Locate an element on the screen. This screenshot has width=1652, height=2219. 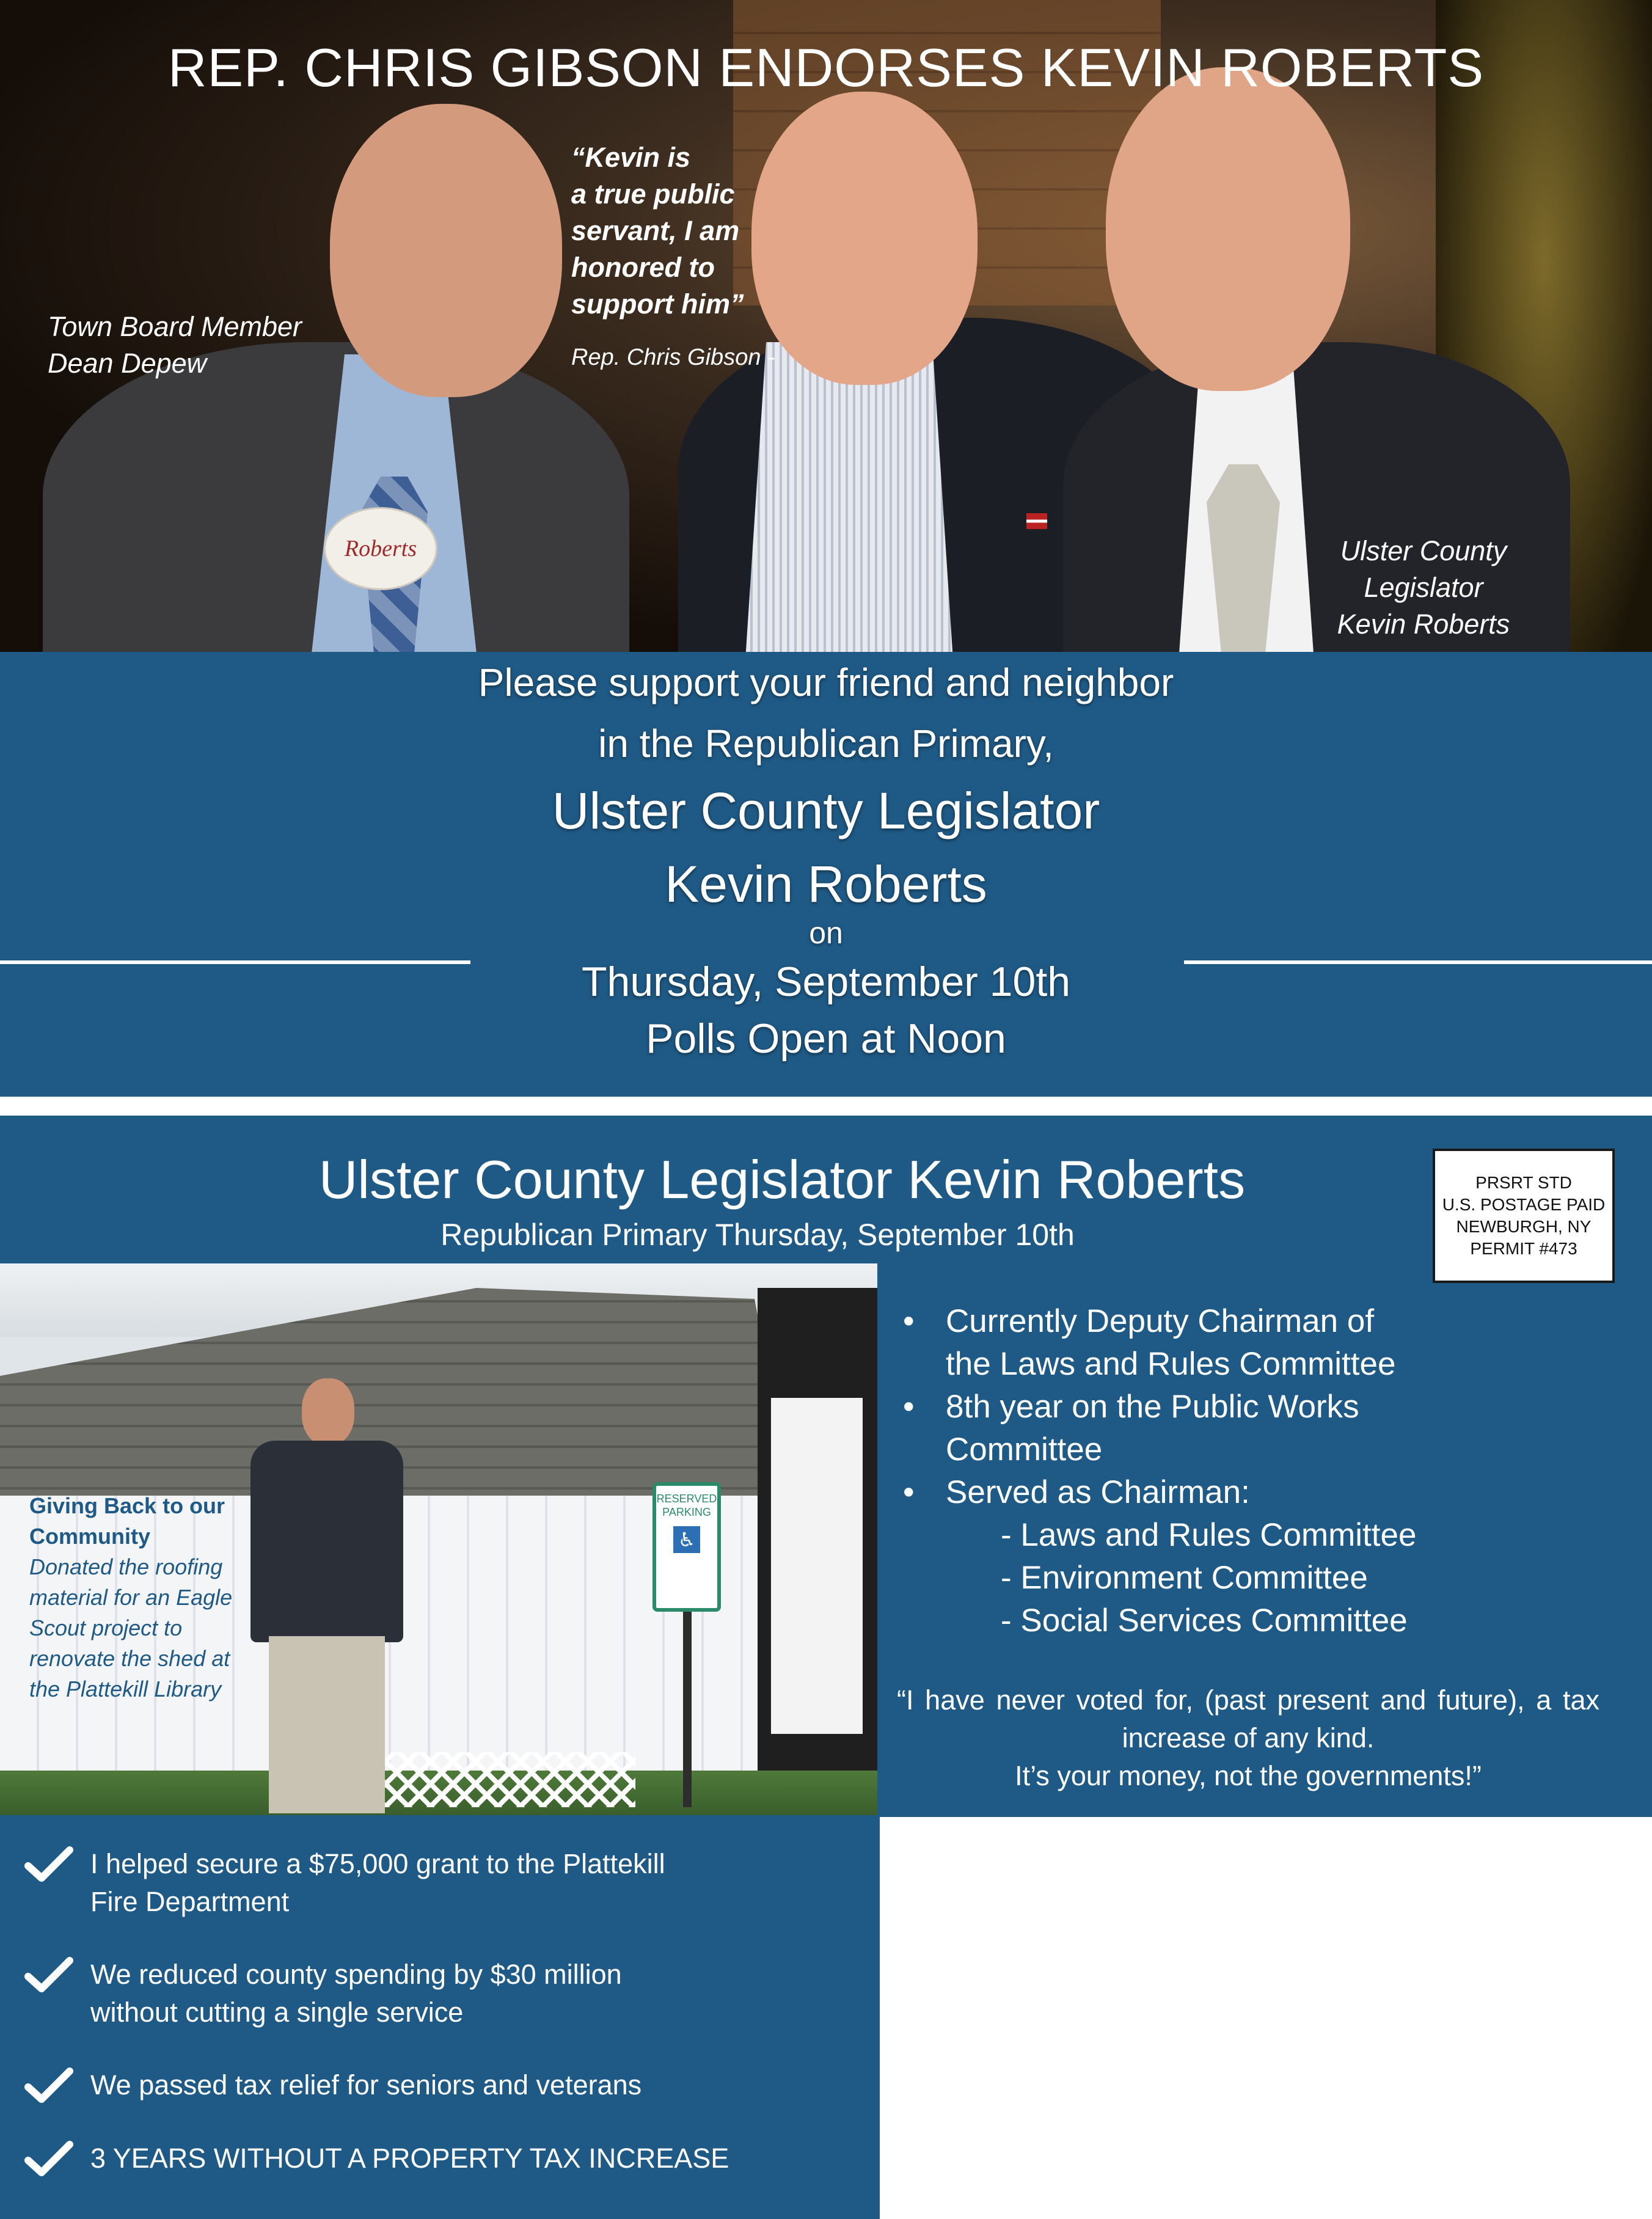
caption-body: Donated the roofing is located at coordinates (126, 1567).